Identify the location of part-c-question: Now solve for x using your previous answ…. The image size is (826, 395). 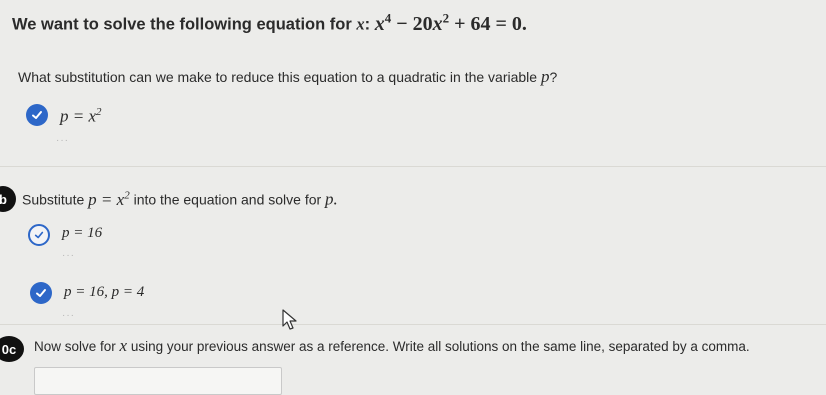
(392, 346).